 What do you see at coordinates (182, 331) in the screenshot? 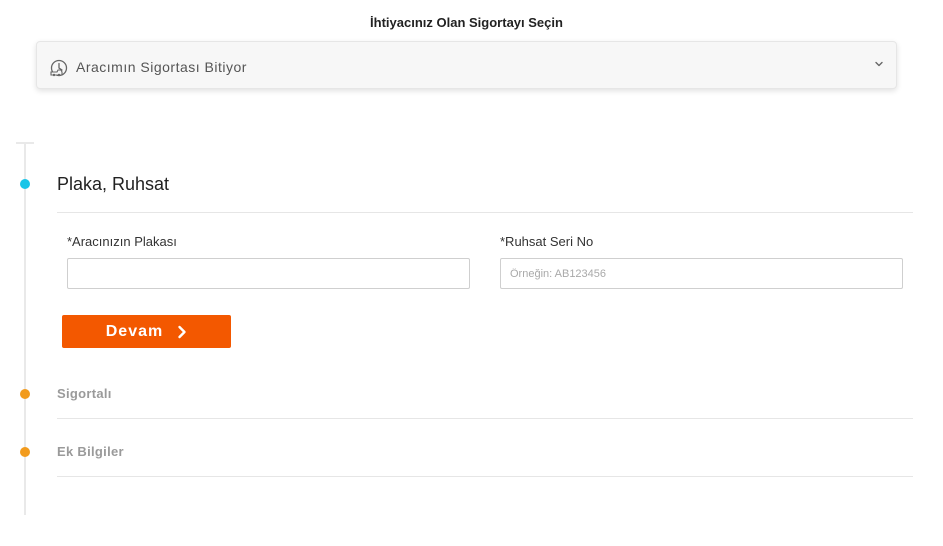
I see `chevron-right-icon` at bounding box center [182, 331].